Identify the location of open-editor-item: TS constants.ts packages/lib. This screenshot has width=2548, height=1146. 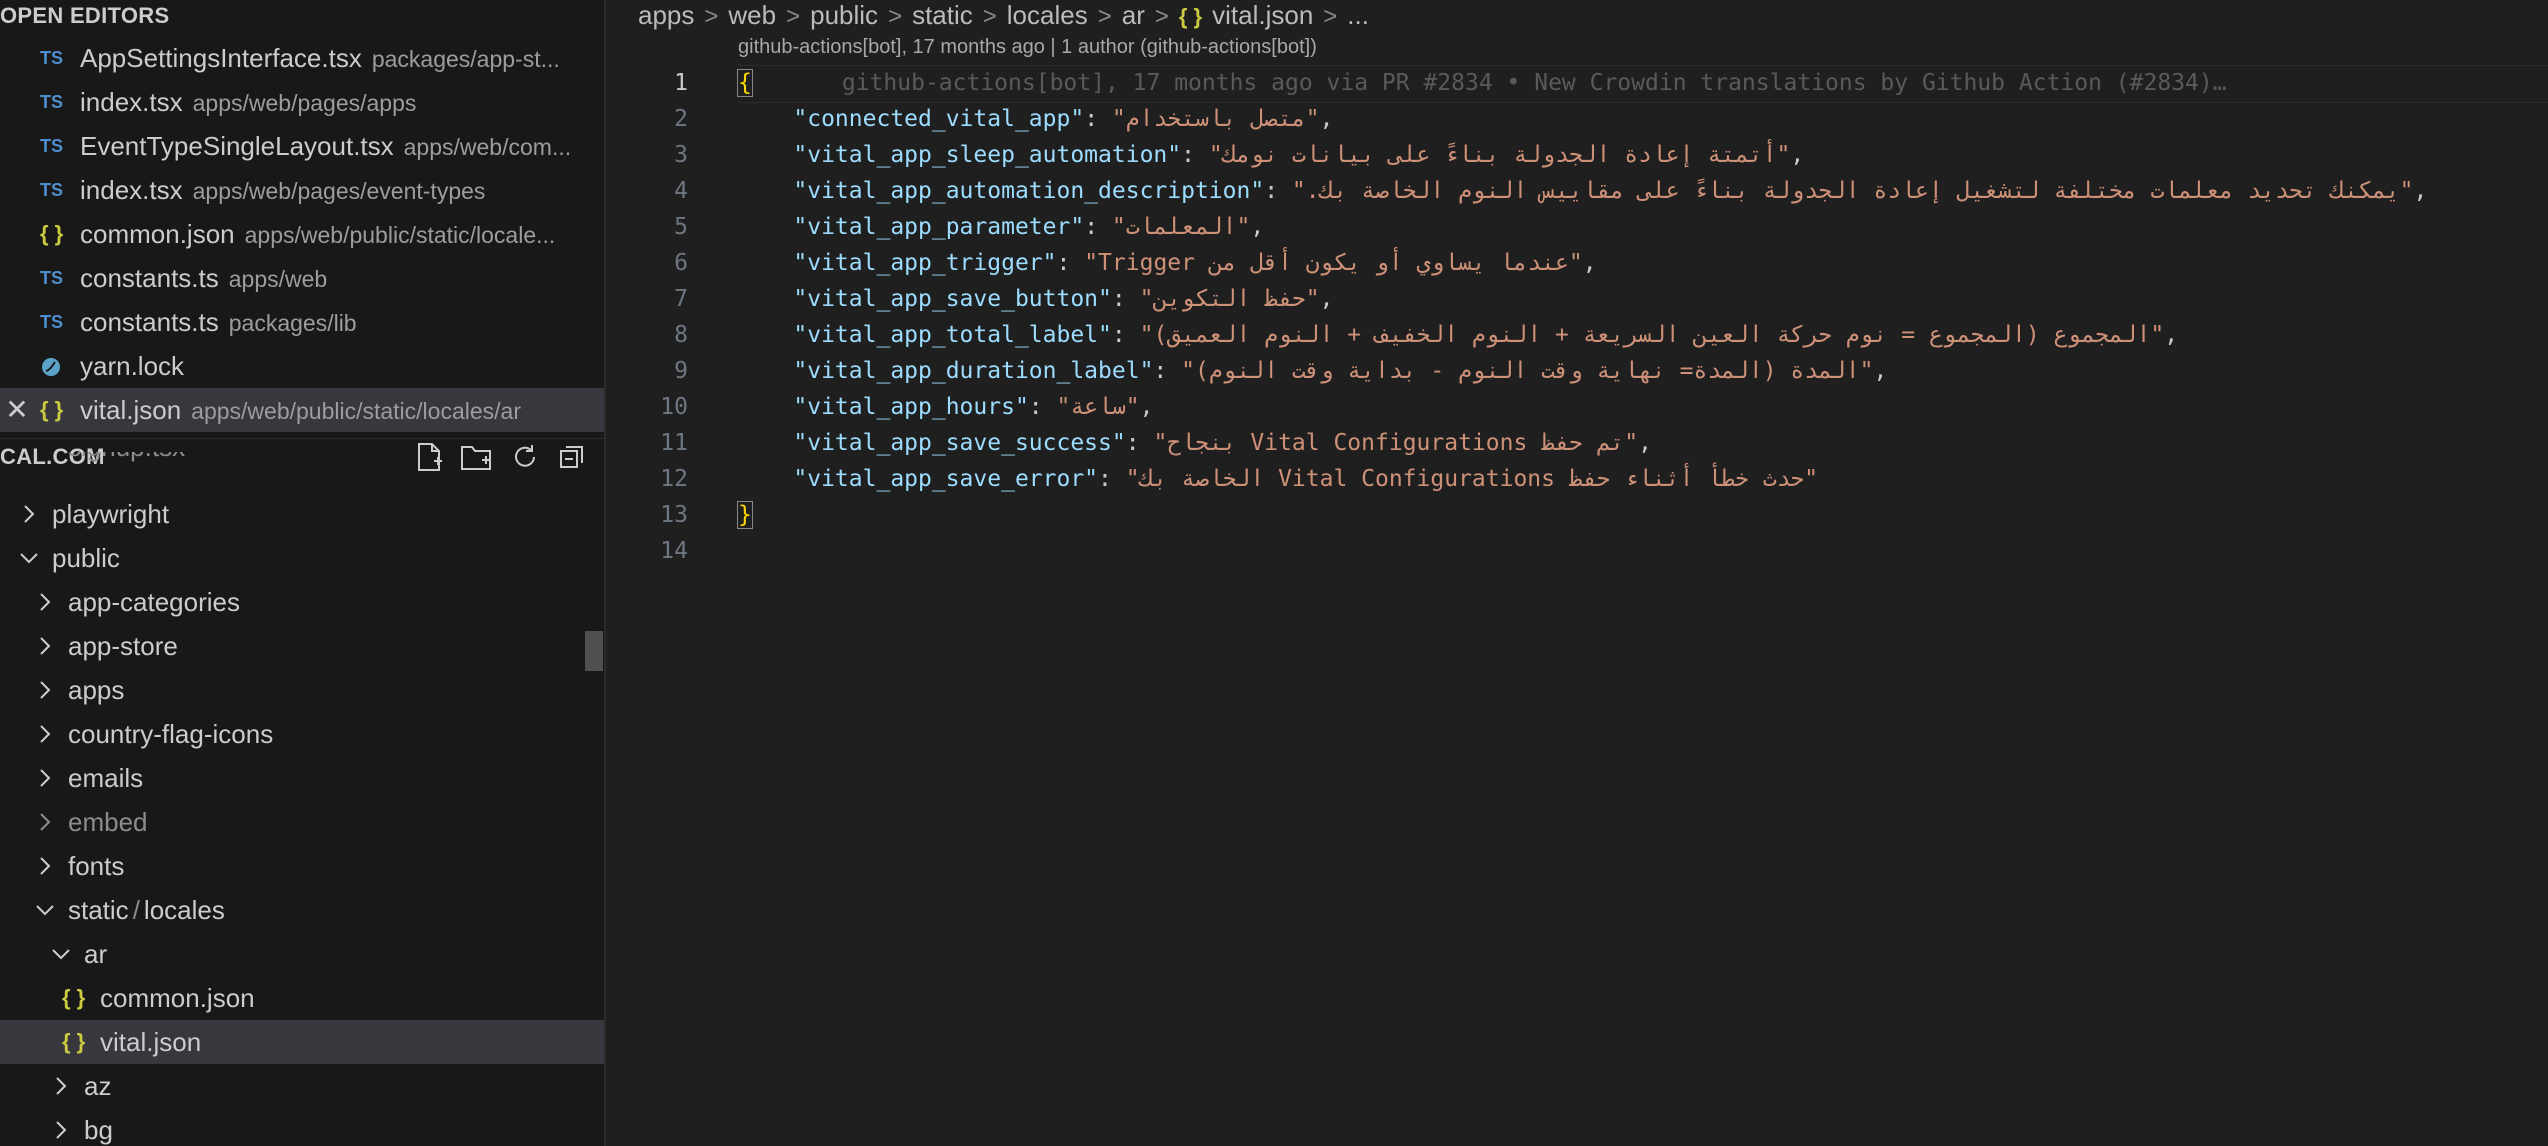
(302, 322).